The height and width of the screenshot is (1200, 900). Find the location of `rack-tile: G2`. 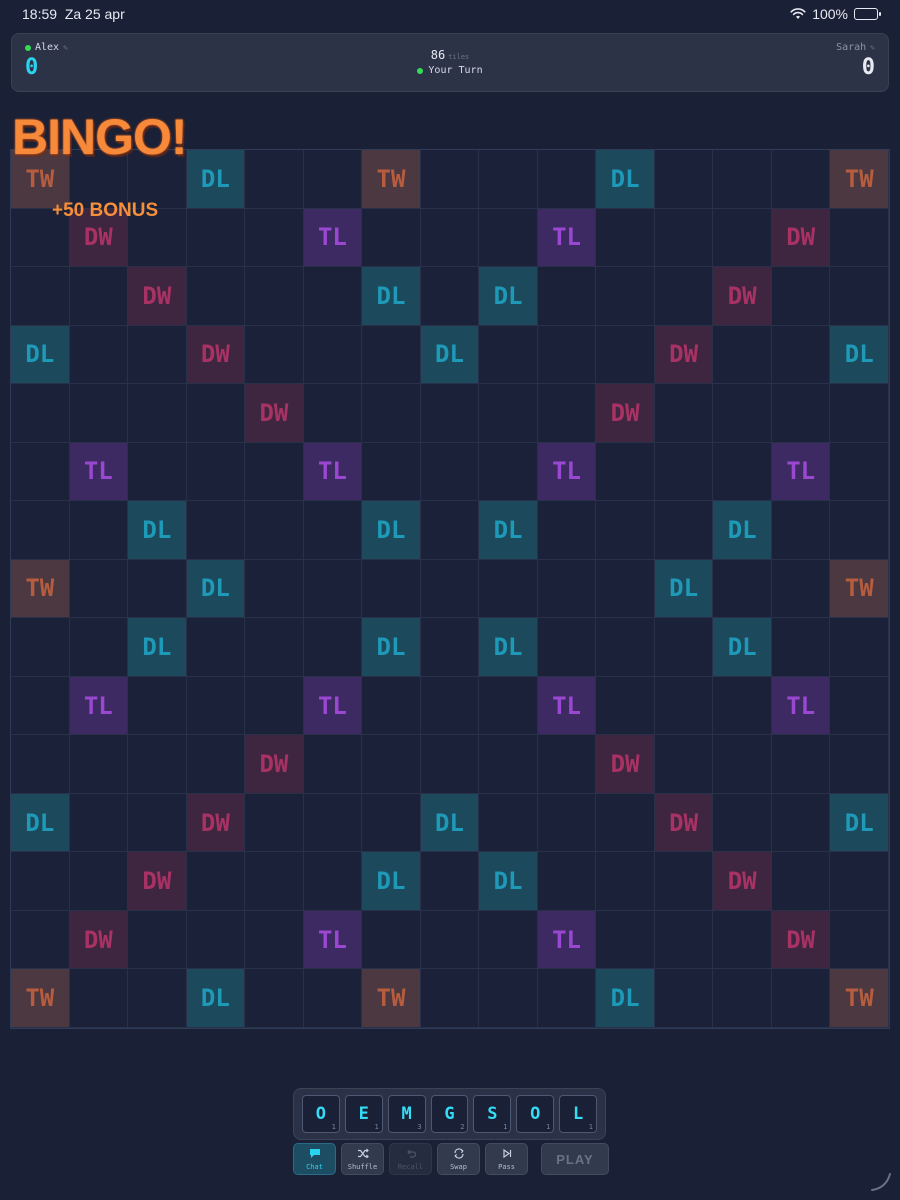

rack-tile: G2 is located at coordinates (449, 1114).